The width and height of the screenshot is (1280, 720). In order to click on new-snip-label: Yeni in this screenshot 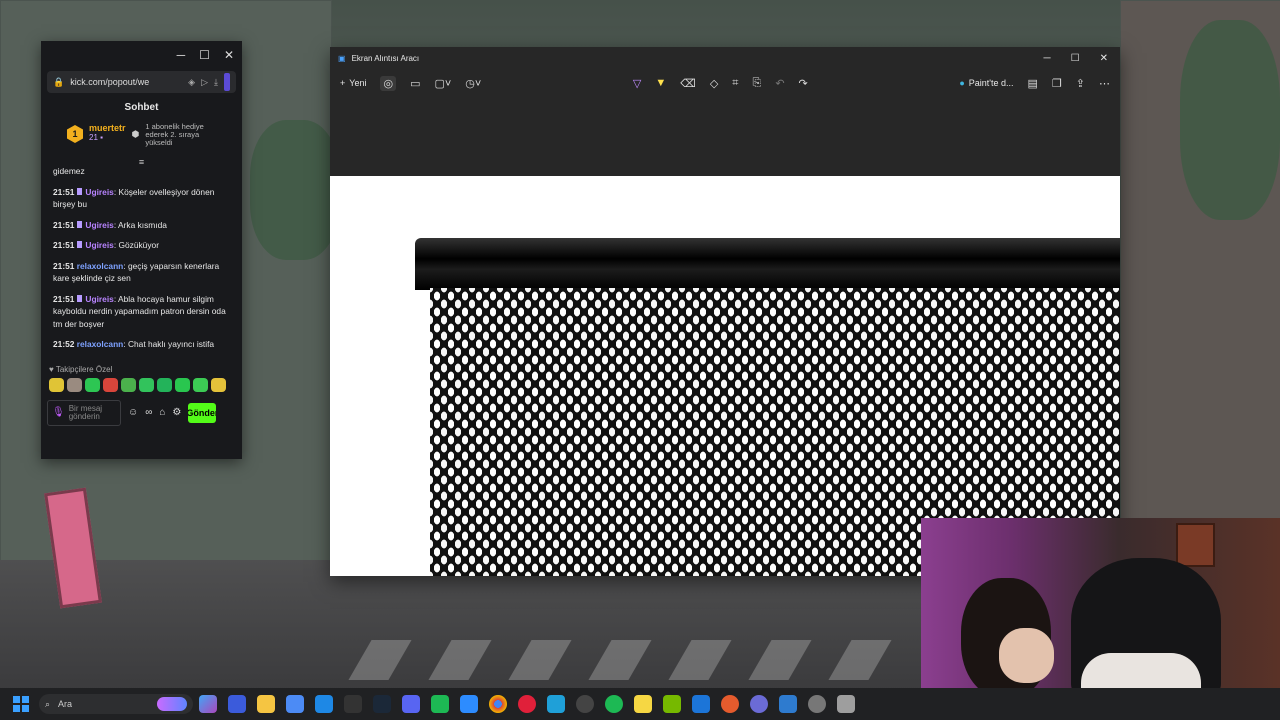, I will do `click(358, 83)`.